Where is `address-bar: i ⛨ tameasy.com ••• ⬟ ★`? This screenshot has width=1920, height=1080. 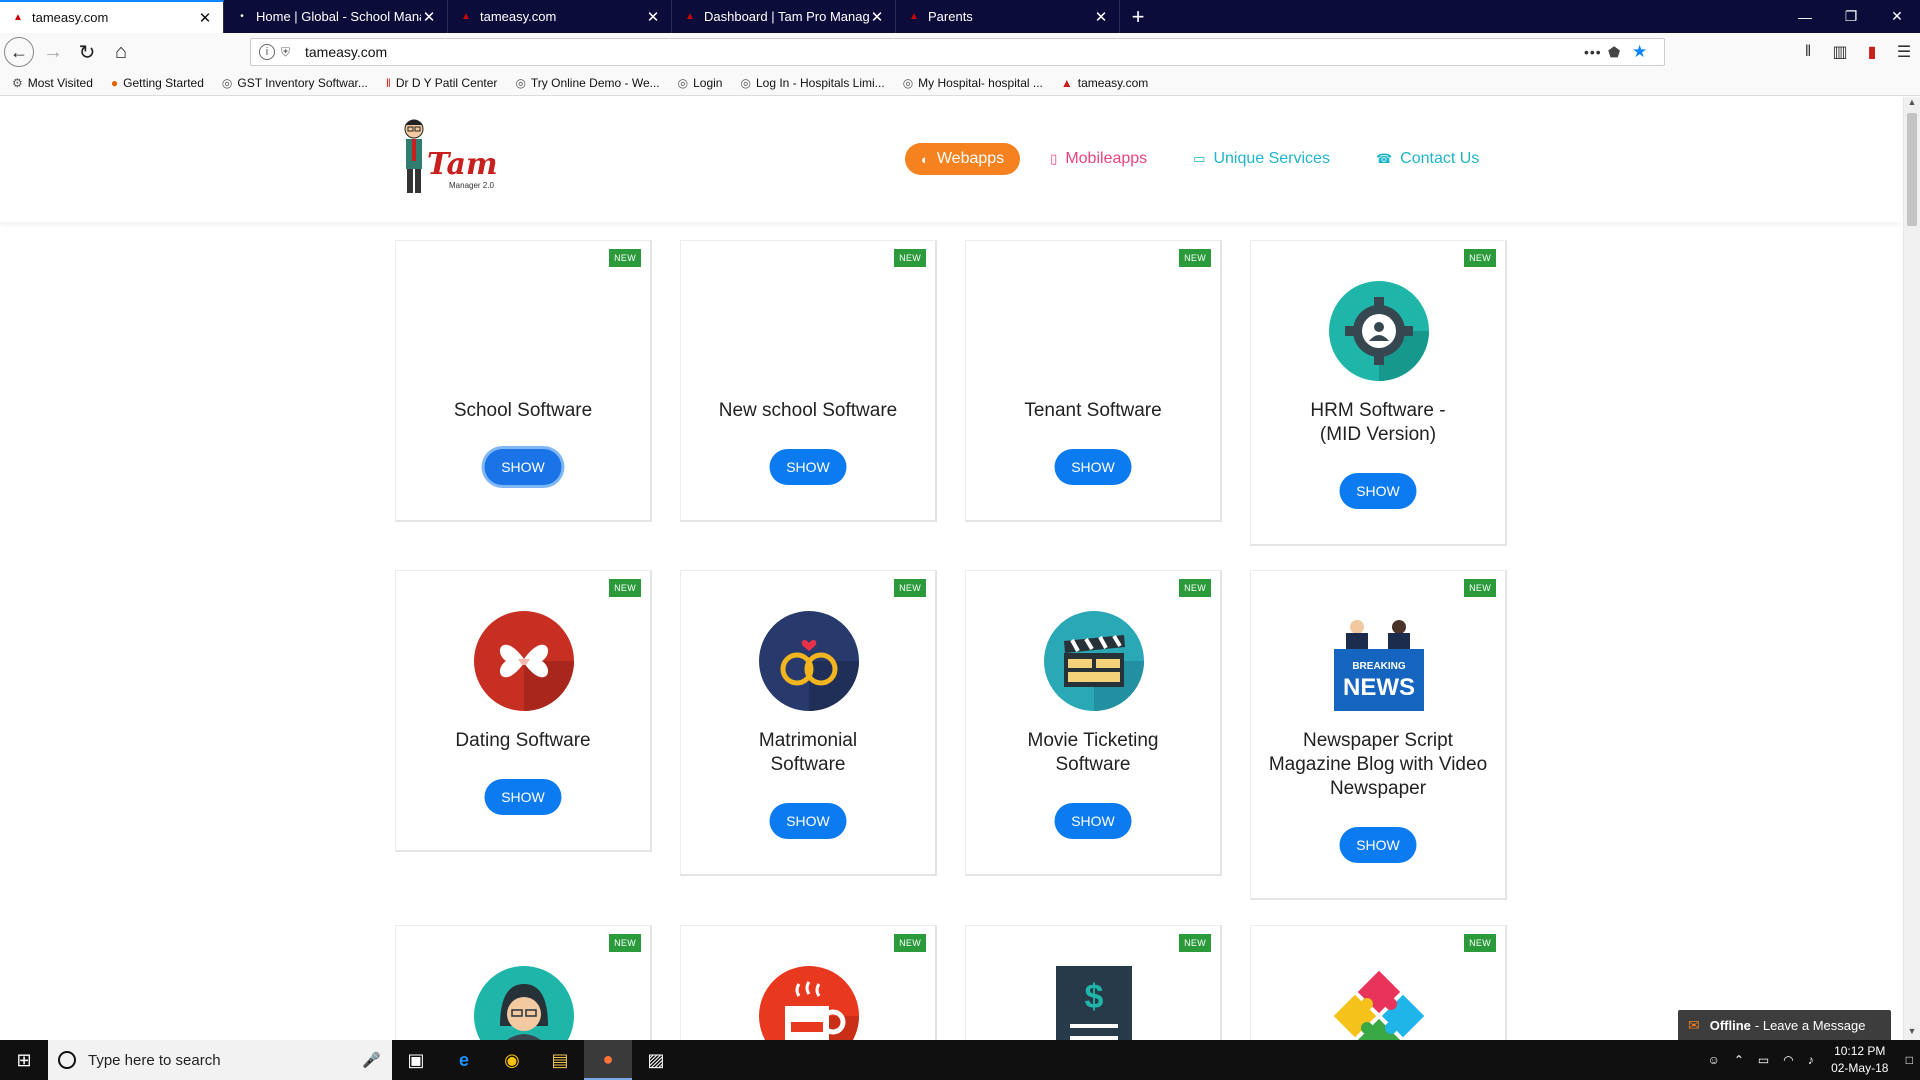
address-bar: i ⛨ tameasy.com ••• ⬟ ★ is located at coordinates (957, 52).